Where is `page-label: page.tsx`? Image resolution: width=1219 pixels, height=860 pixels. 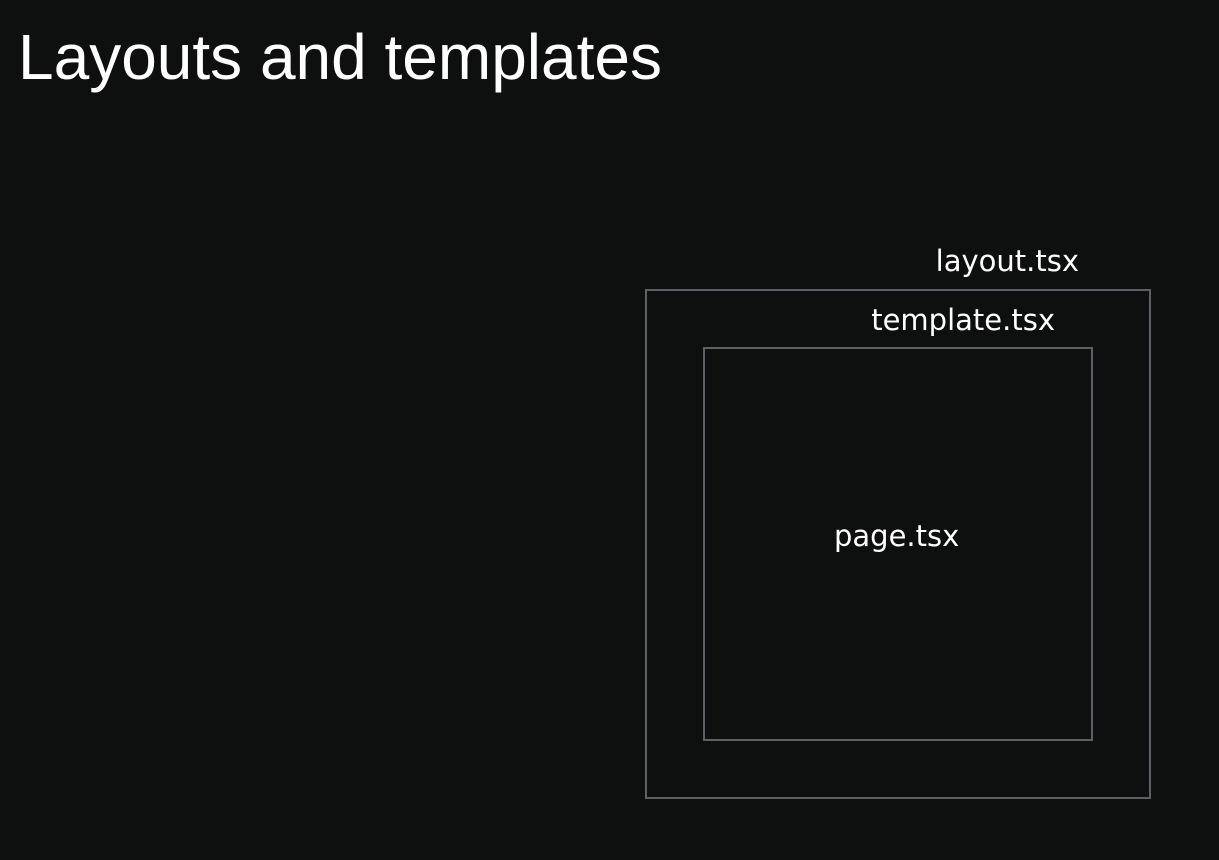 page-label: page.tsx is located at coordinates (897, 536).